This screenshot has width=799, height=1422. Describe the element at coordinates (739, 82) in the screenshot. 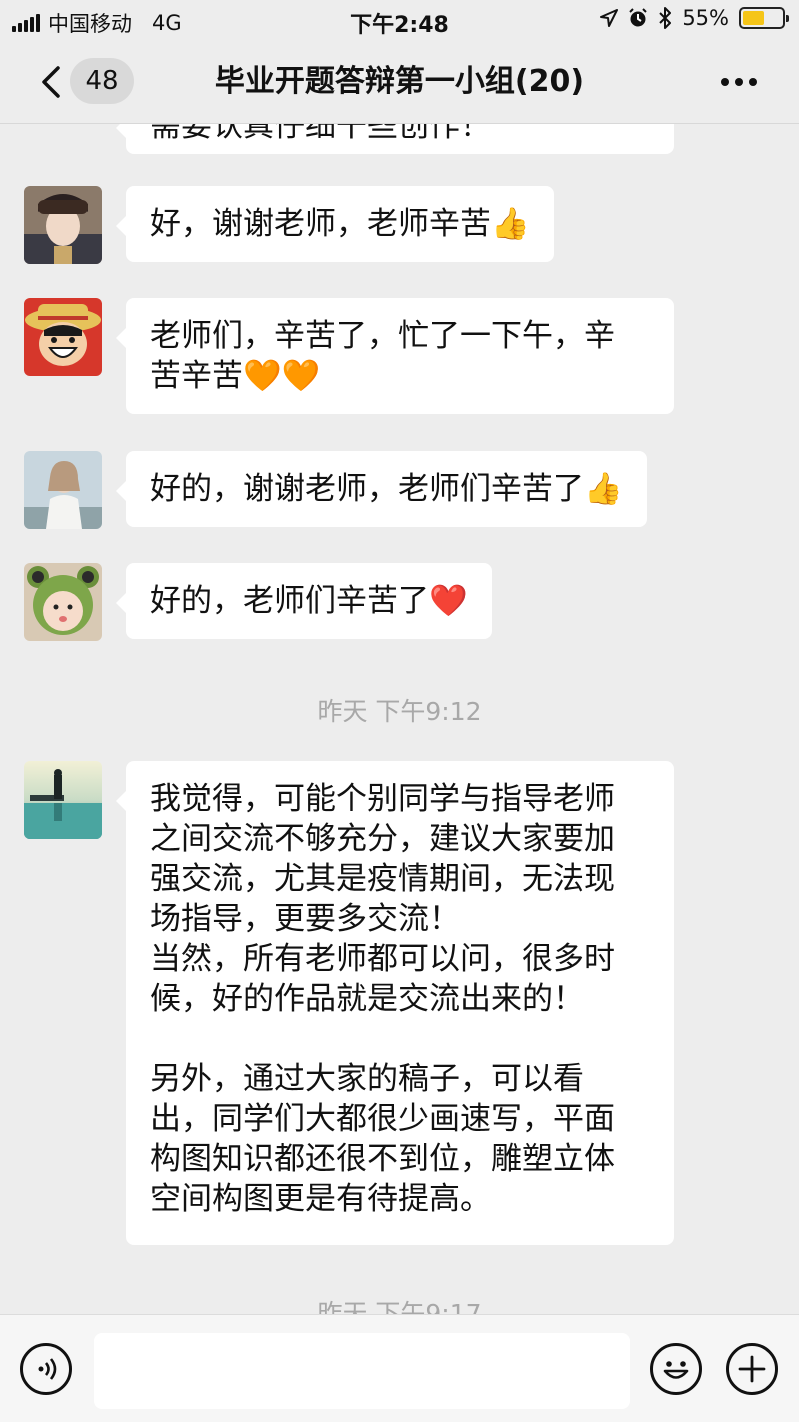

I see `more-icon` at that location.